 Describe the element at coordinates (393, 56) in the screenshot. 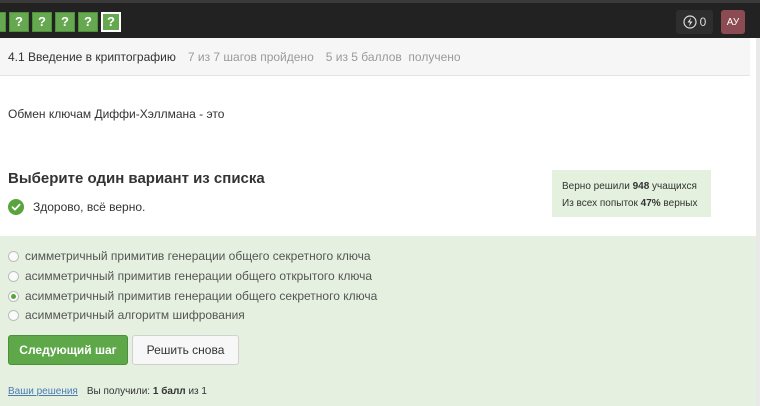

I see `lesson-score: 5 из 5 баллов получено` at that location.